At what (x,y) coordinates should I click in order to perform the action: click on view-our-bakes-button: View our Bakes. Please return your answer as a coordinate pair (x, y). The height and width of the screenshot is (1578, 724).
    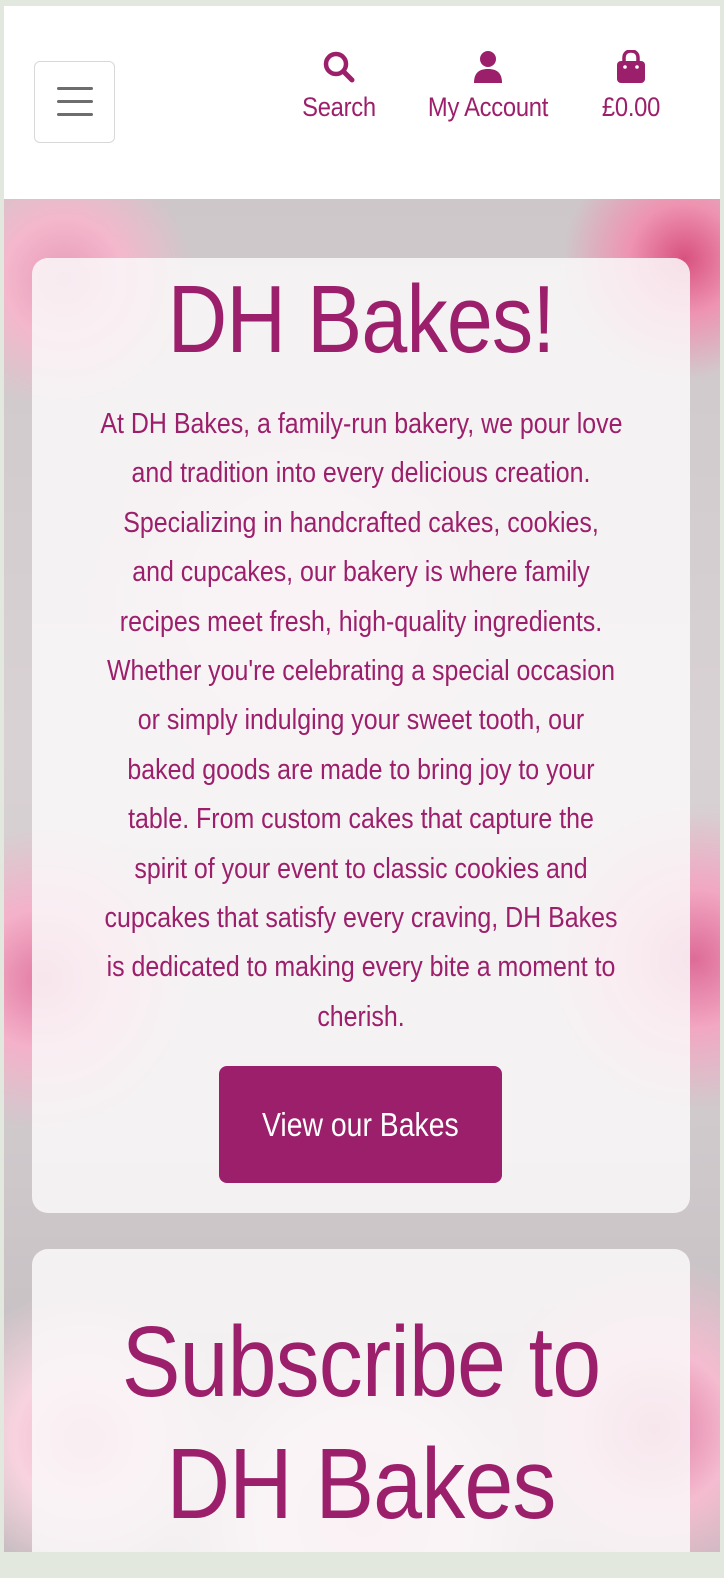
    Looking at the image, I should click on (360, 1124).